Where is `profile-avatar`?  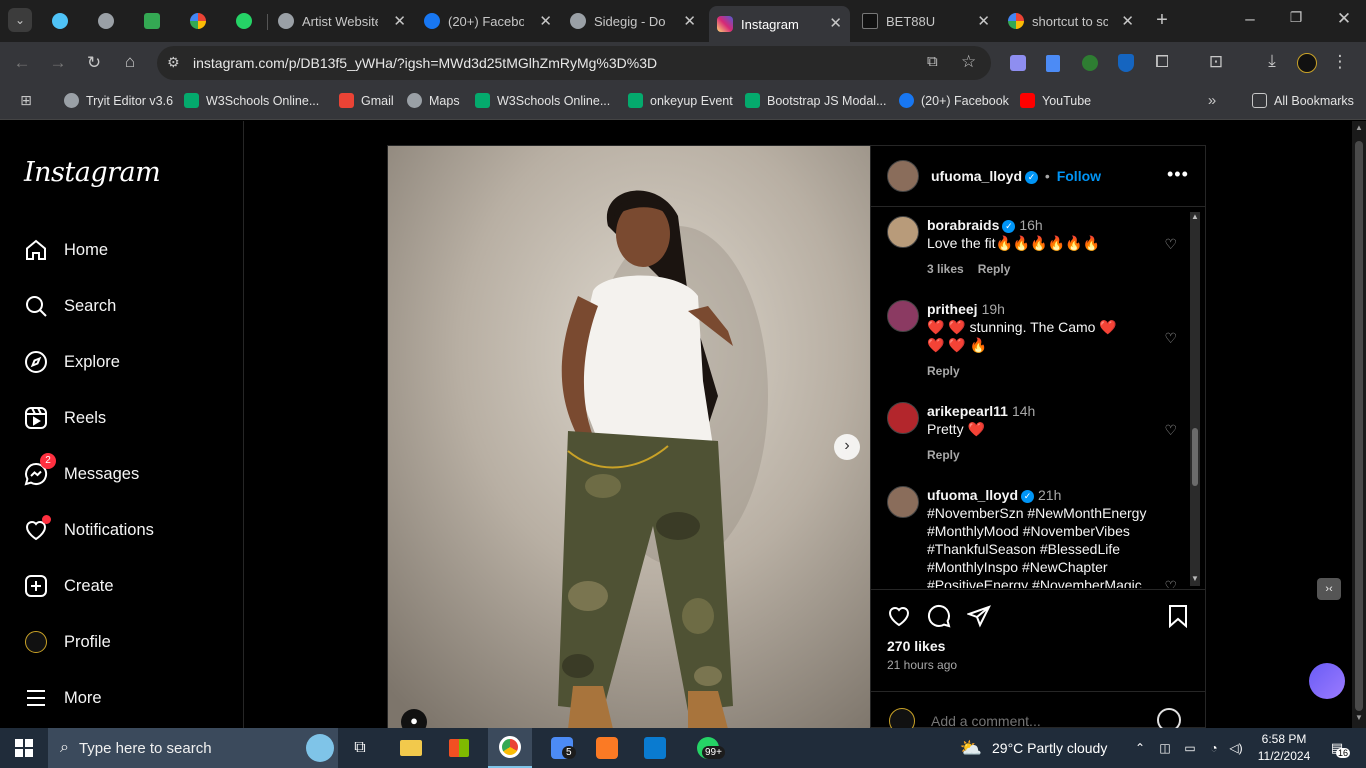
profile-avatar is located at coordinates (1307, 63).